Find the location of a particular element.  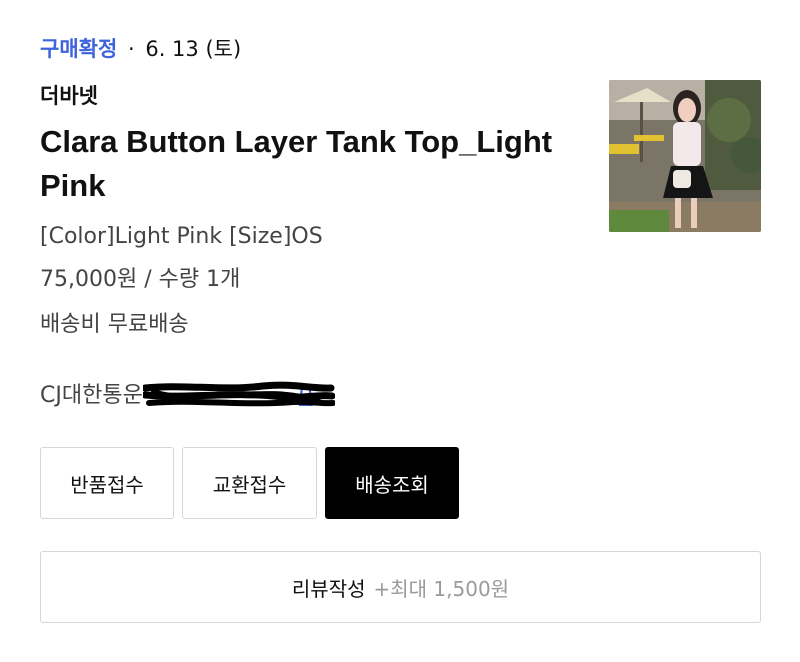

product-thumbnail is located at coordinates (685, 156).